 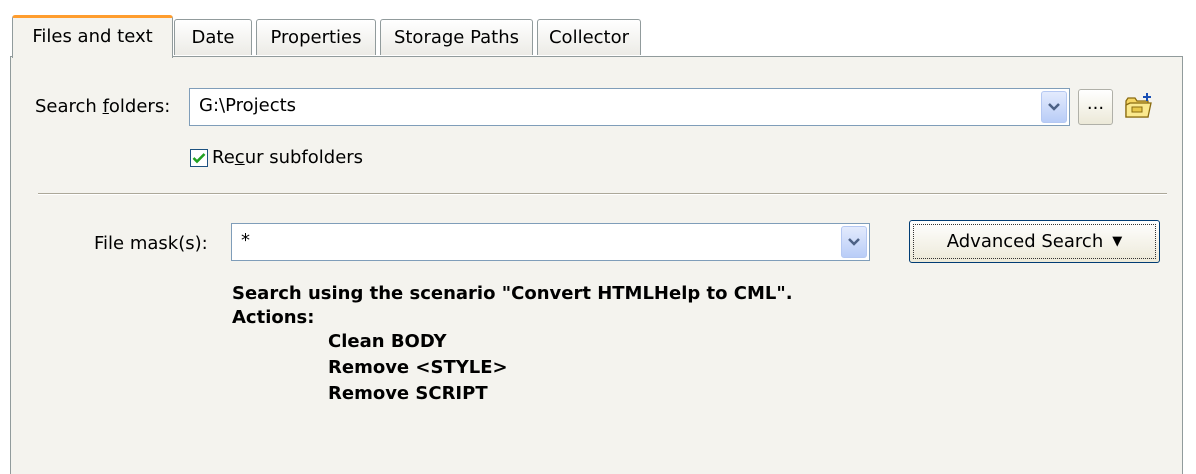 I want to click on action-item: Remove SCRIPT, so click(x=408, y=393).